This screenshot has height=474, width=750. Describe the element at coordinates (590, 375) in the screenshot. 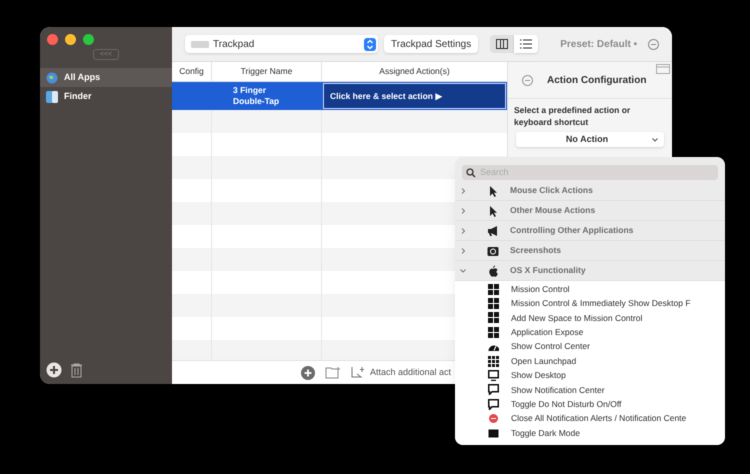

I see `action-item: Show Desktop` at that location.